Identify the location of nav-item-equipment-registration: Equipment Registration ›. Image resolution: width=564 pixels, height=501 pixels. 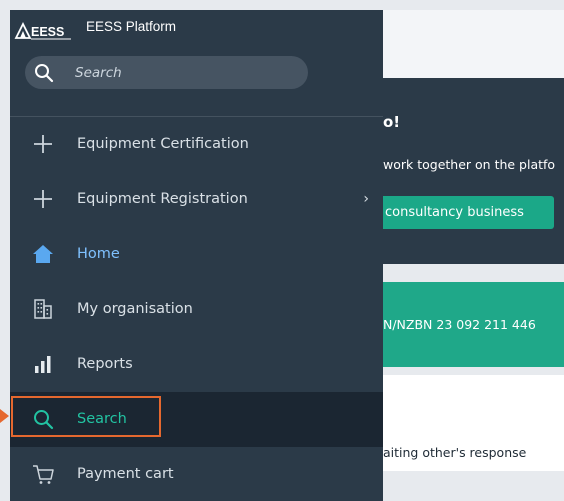
(196, 199).